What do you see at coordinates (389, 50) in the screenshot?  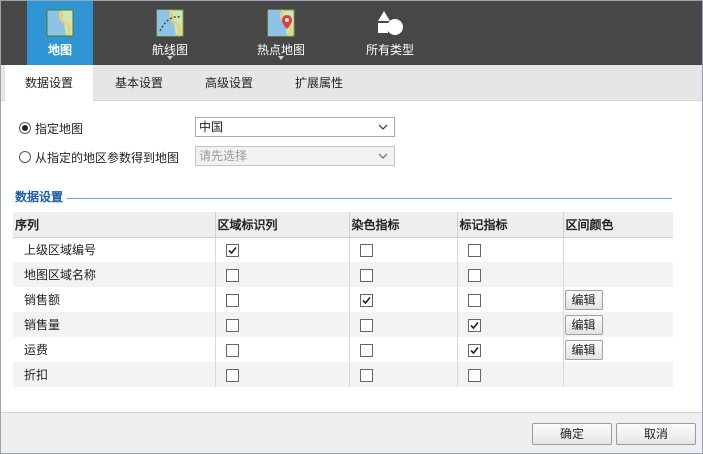 I see `toolbar-label: 所有类型` at bounding box center [389, 50].